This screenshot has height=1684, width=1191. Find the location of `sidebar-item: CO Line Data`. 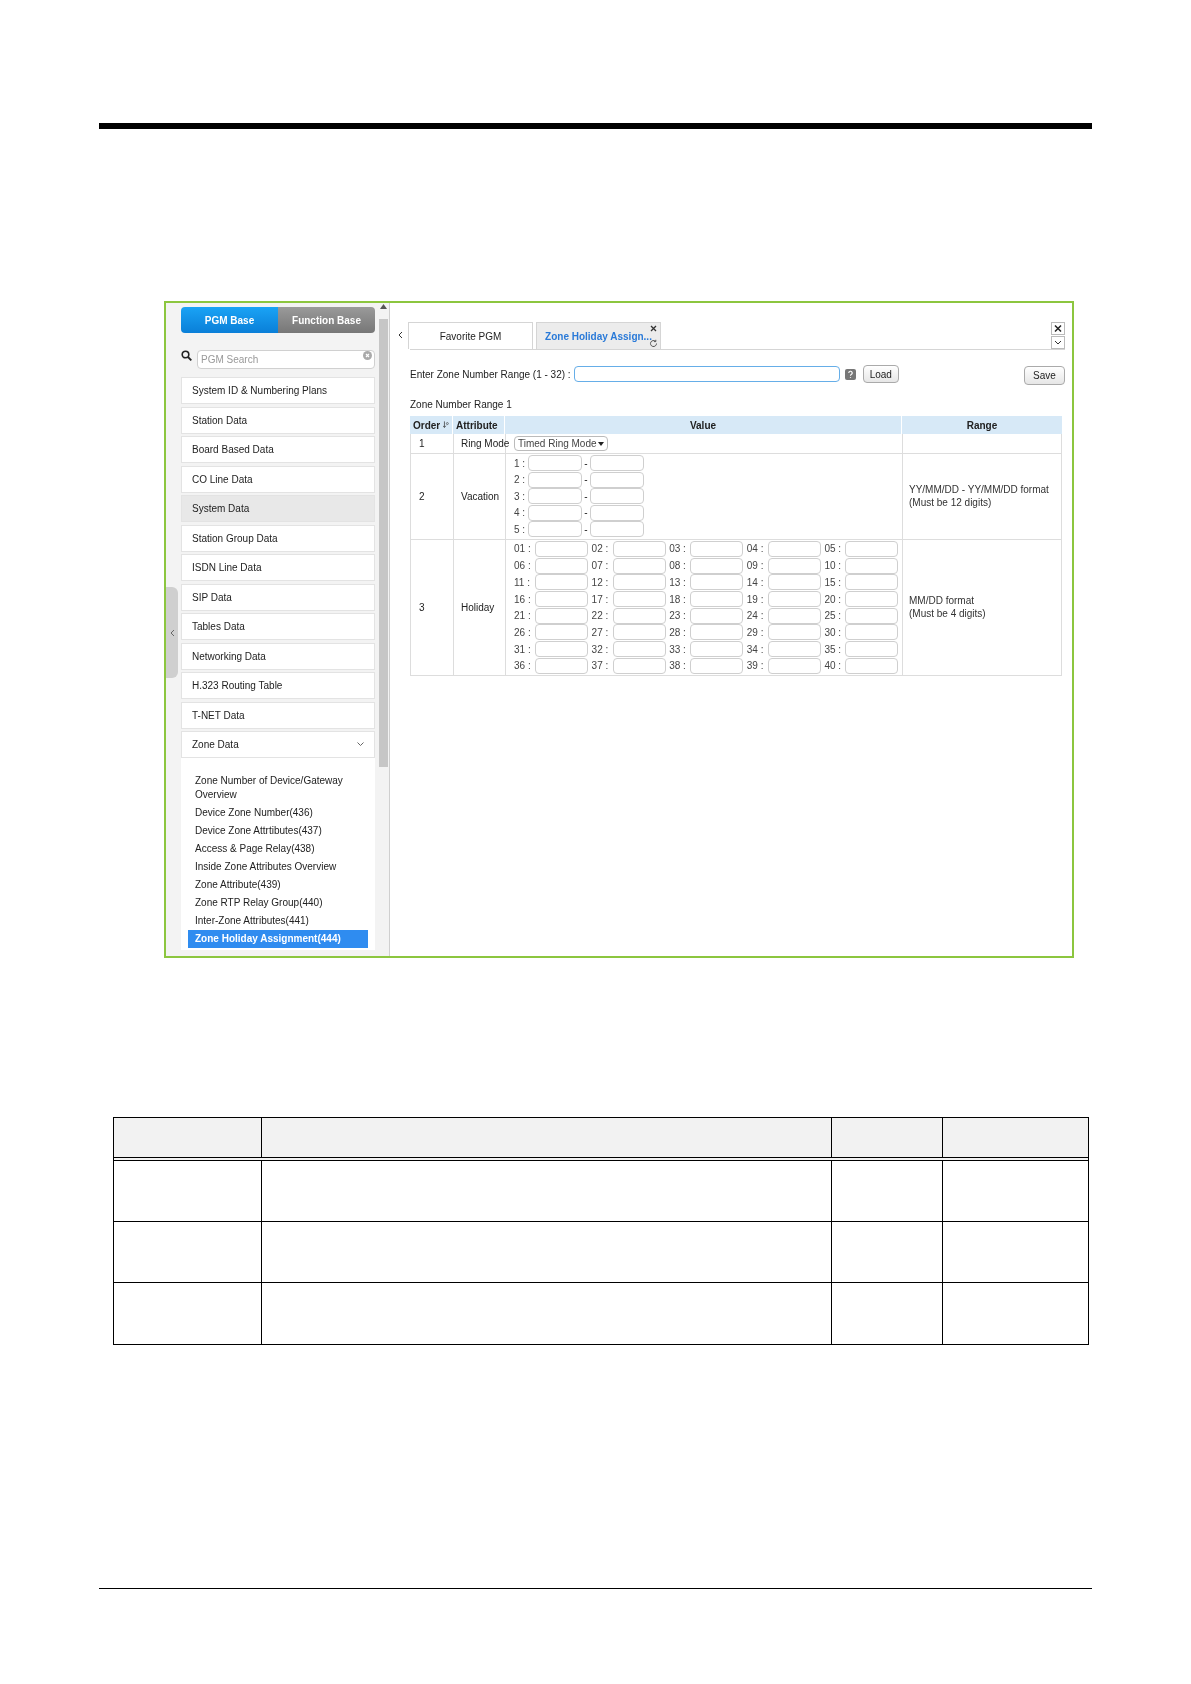

sidebar-item: CO Line Data is located at coordinates (278, 479).